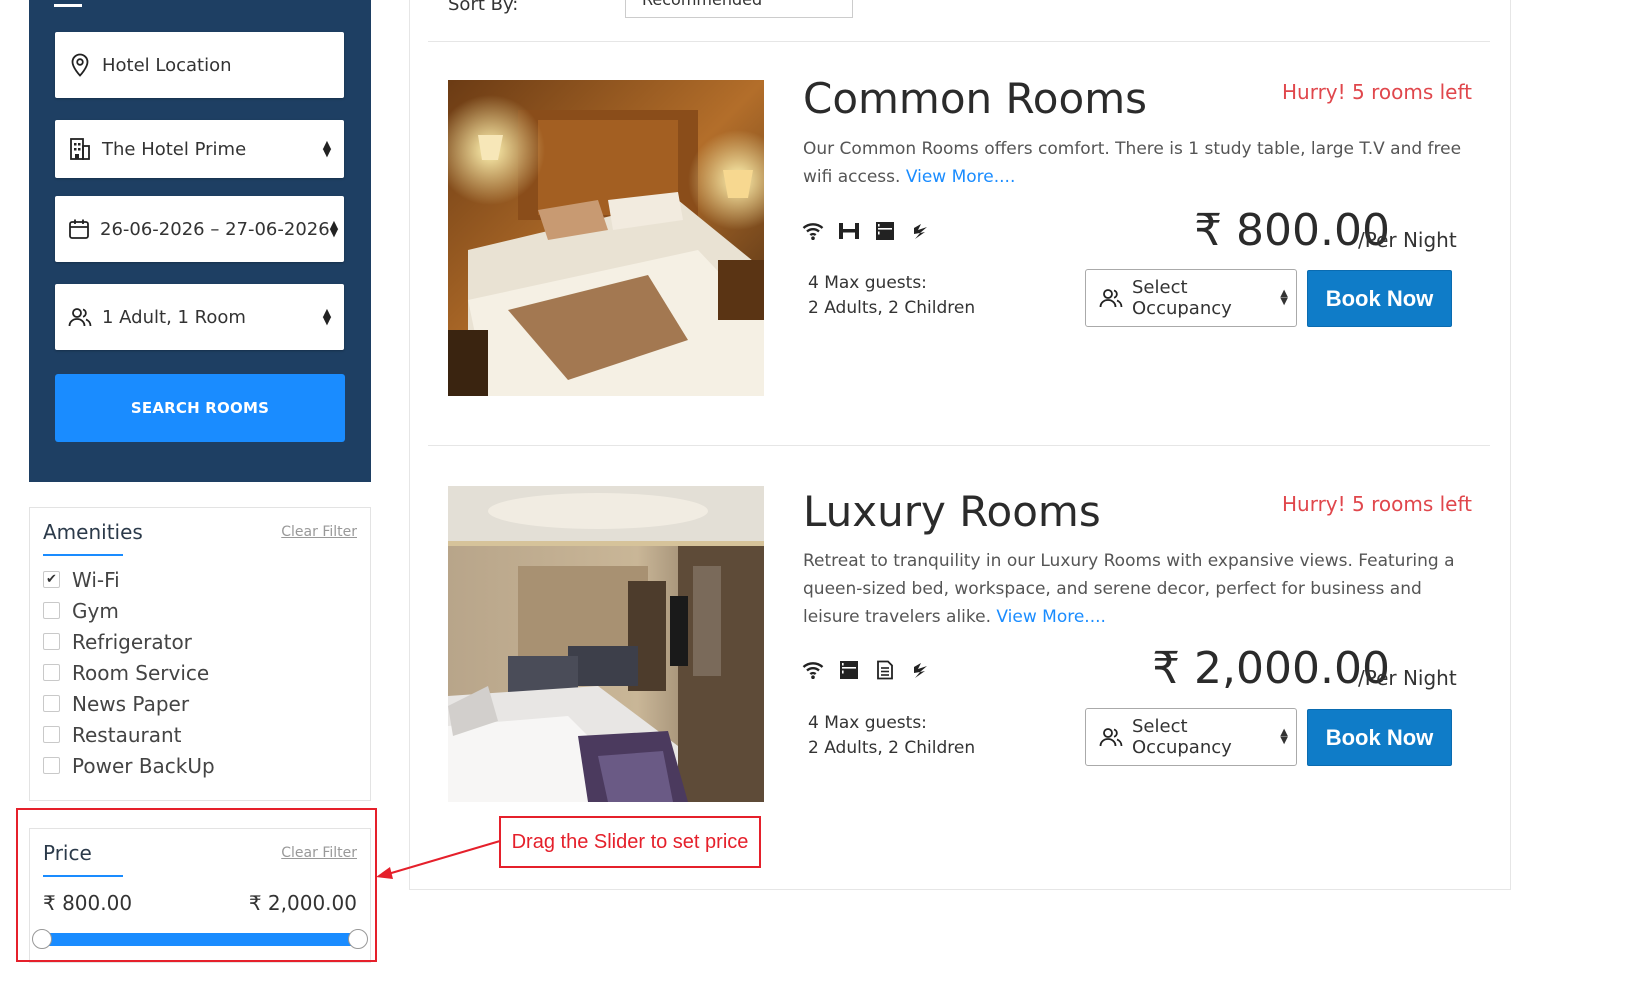 This screenshot has width=1629, height=1004. What do you see at coordinates (1376, 504) in the screenshot?
I see `availability-luxury: Hurry! 5 rooms left` at bounding box center [1376, 504].